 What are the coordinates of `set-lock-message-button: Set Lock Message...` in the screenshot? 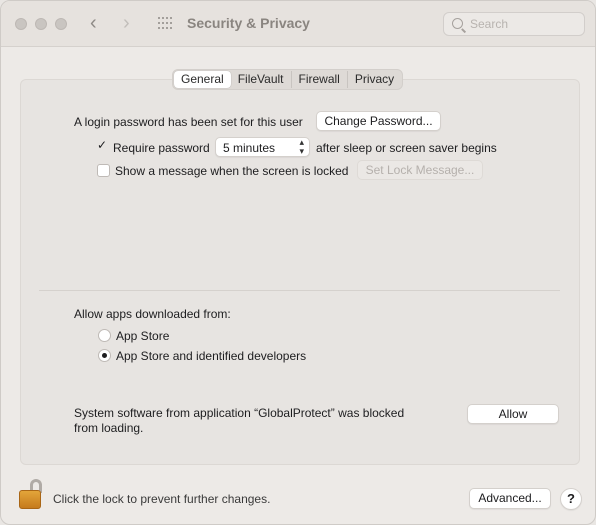 It's located at (420, 170).